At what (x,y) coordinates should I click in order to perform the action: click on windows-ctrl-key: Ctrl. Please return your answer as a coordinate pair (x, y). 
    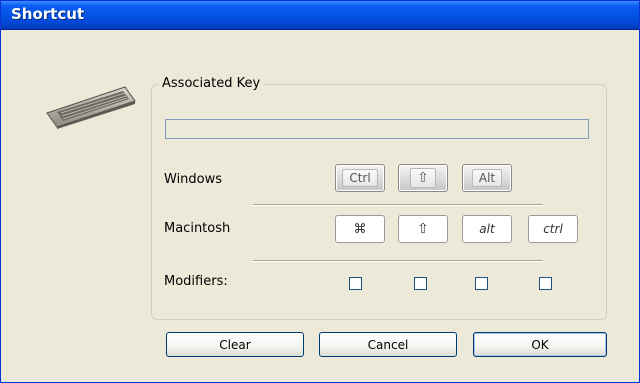
    Looking at the image, I should click on (360, 178).